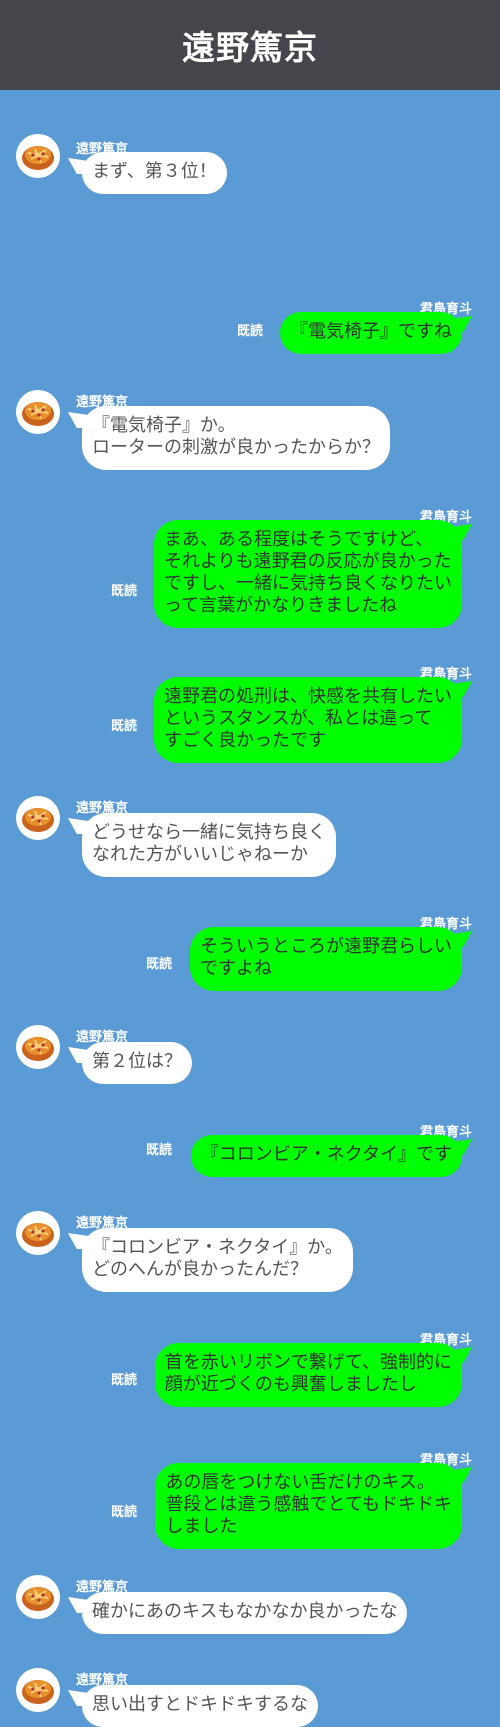  I want to click on message-bubble: 『コロンビア・ネクタイ』です, so click(326, 1156).